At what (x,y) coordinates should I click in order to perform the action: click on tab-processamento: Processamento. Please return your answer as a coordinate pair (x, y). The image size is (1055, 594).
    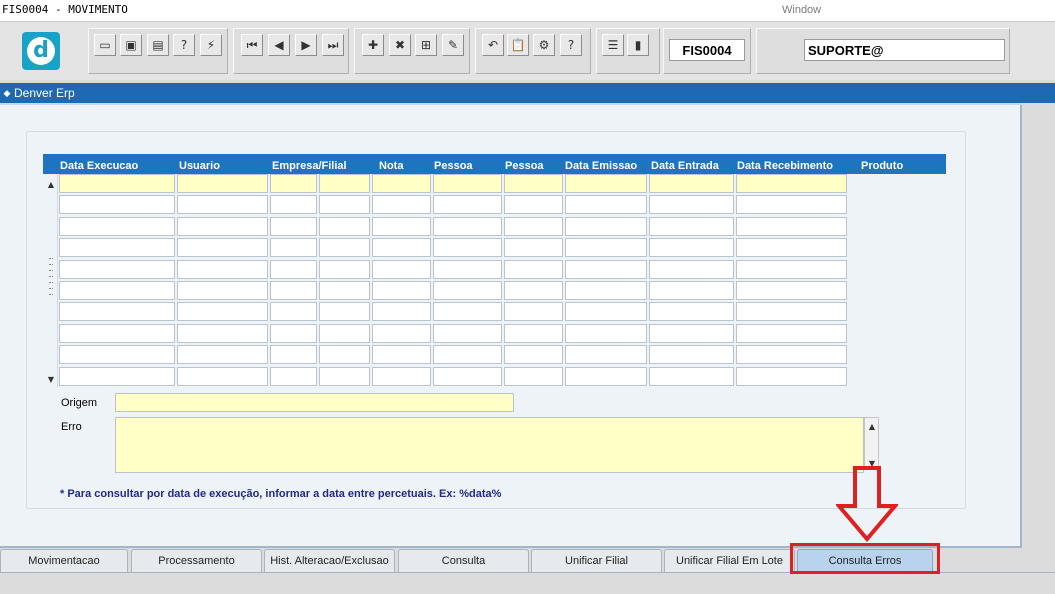
    Looking at the image, I should click on (196, 560).